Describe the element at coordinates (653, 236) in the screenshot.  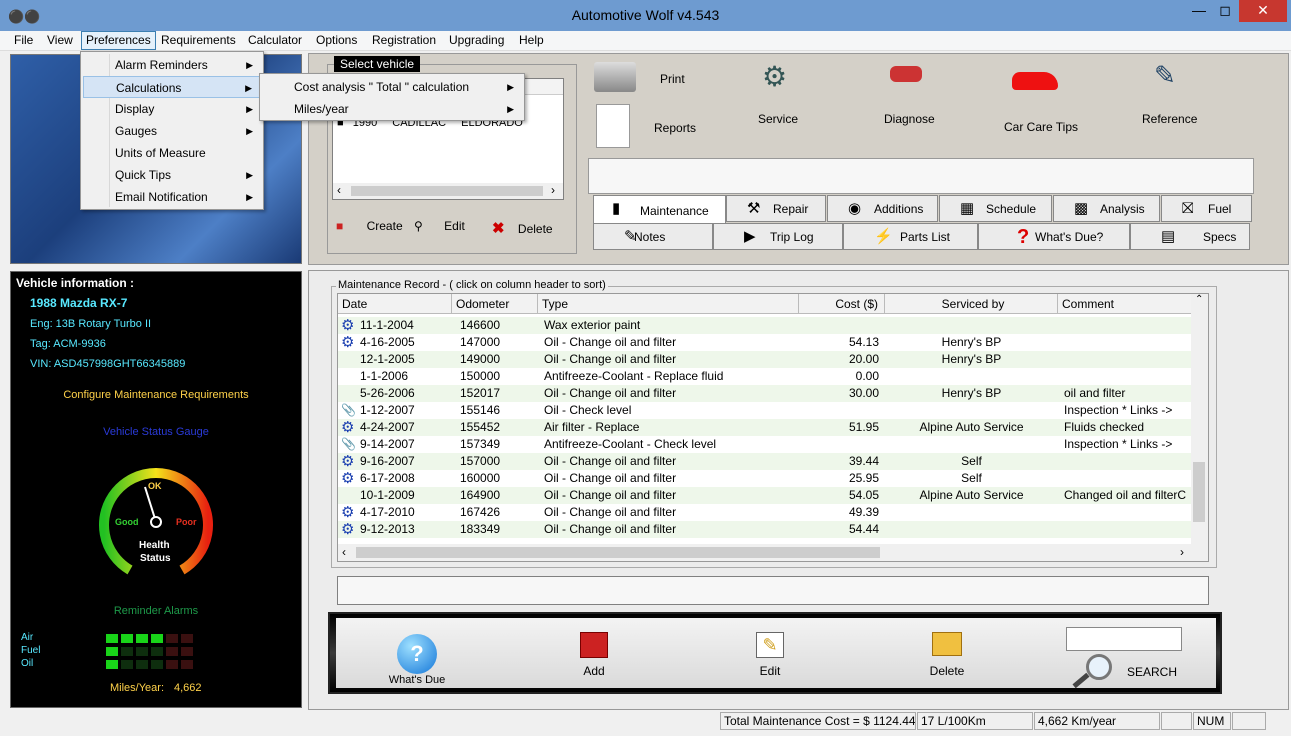
I see `tab-notes: ✎ Notes` at that location.